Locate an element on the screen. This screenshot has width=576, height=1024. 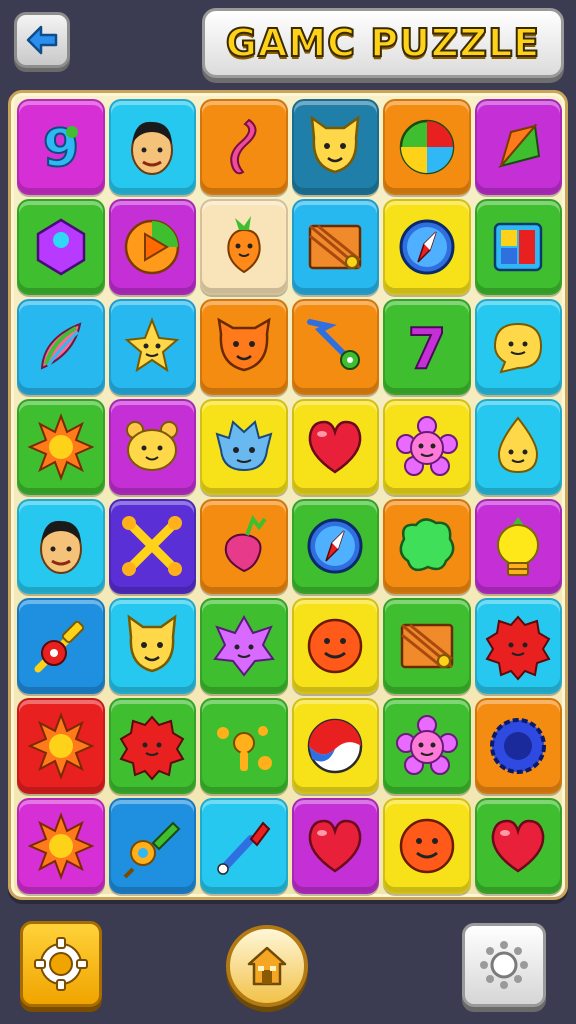
tile-r3-c6 is located at coordinates (518, 346).